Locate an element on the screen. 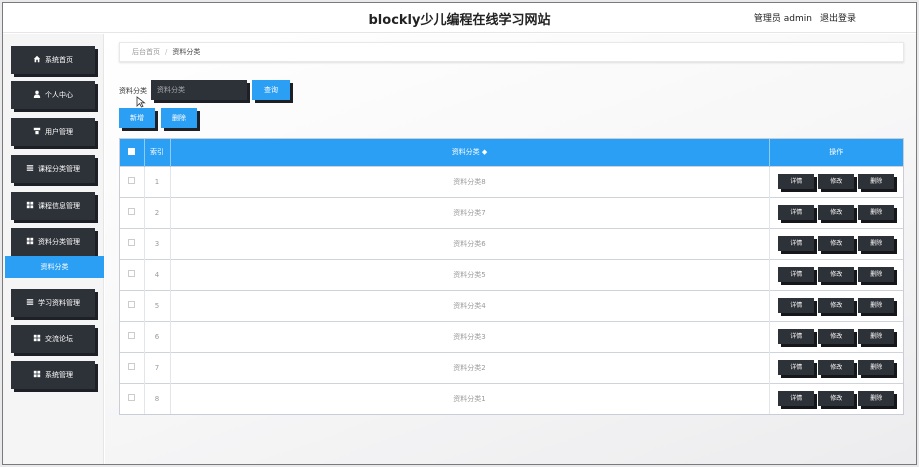 The image size is (919, 467). row-index: 2 is located at coordinates (157, 212).